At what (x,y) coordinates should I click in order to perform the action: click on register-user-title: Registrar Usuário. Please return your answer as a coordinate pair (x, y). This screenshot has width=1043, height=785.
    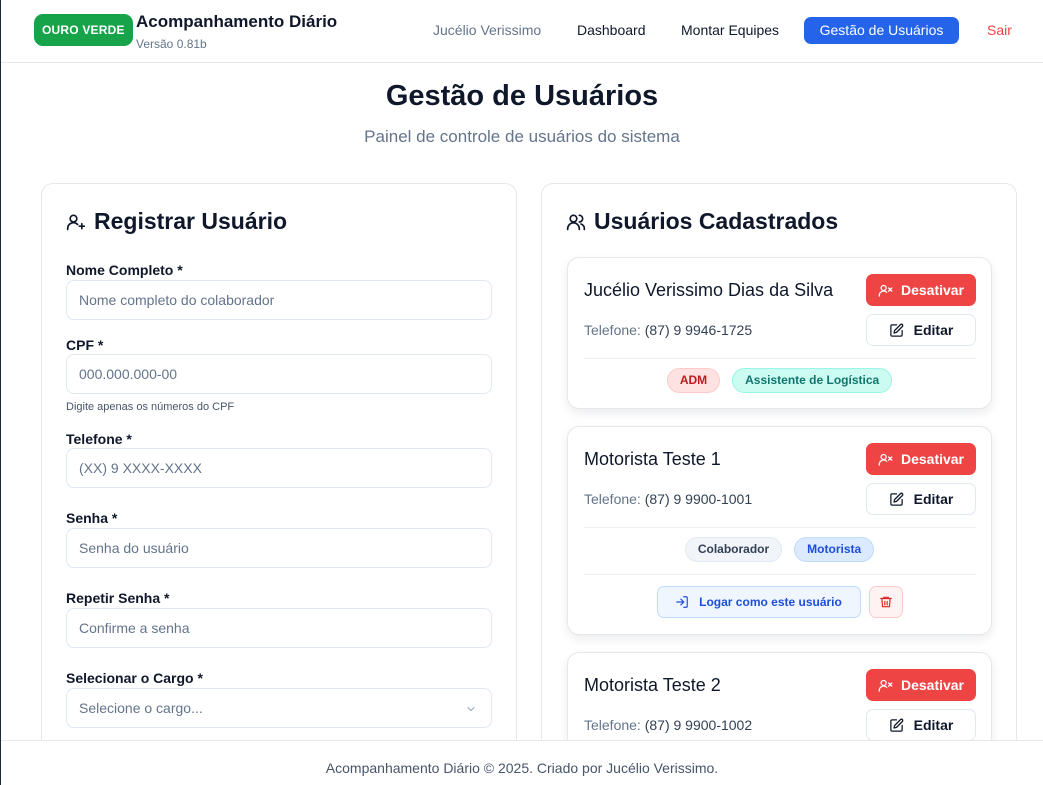
    Looking at the image, I should click on (191, 221).